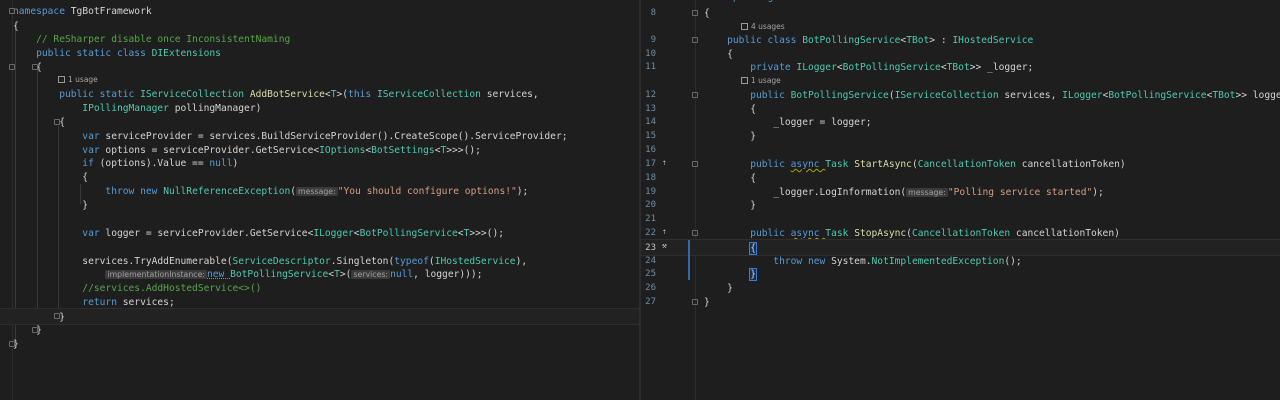 The width and height of the screenshot is (1280, 400). Describe the element at coordinates (218, 108) in the screenshot. I see `code-token: pollingManager)` at that location.